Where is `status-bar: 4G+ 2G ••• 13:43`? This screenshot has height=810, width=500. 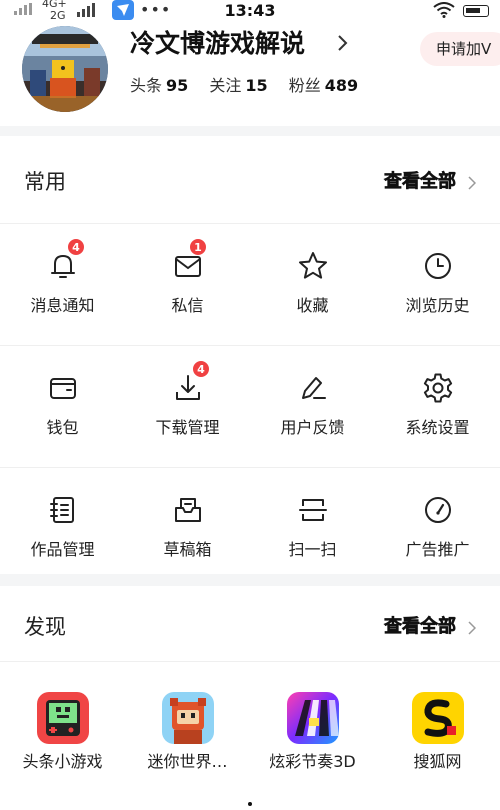
status-bar: 4G+ 2G ••• 13:43 is located at coordinates (250, 11).